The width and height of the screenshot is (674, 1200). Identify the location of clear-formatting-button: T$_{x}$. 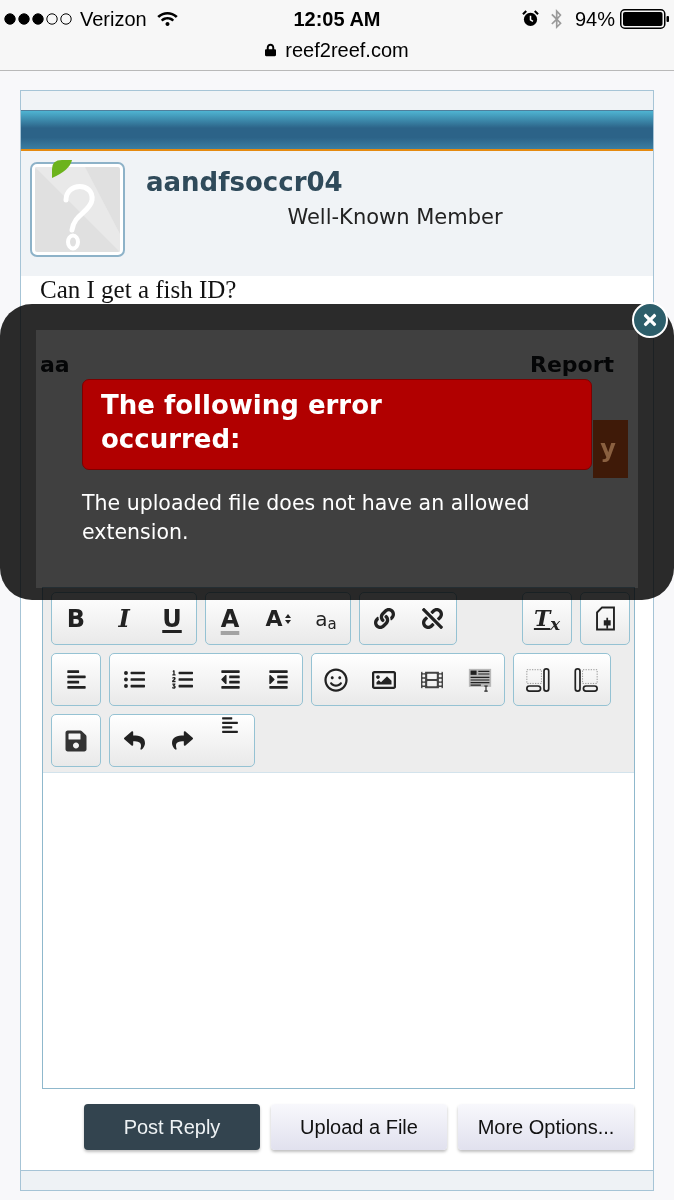
(547, 618).